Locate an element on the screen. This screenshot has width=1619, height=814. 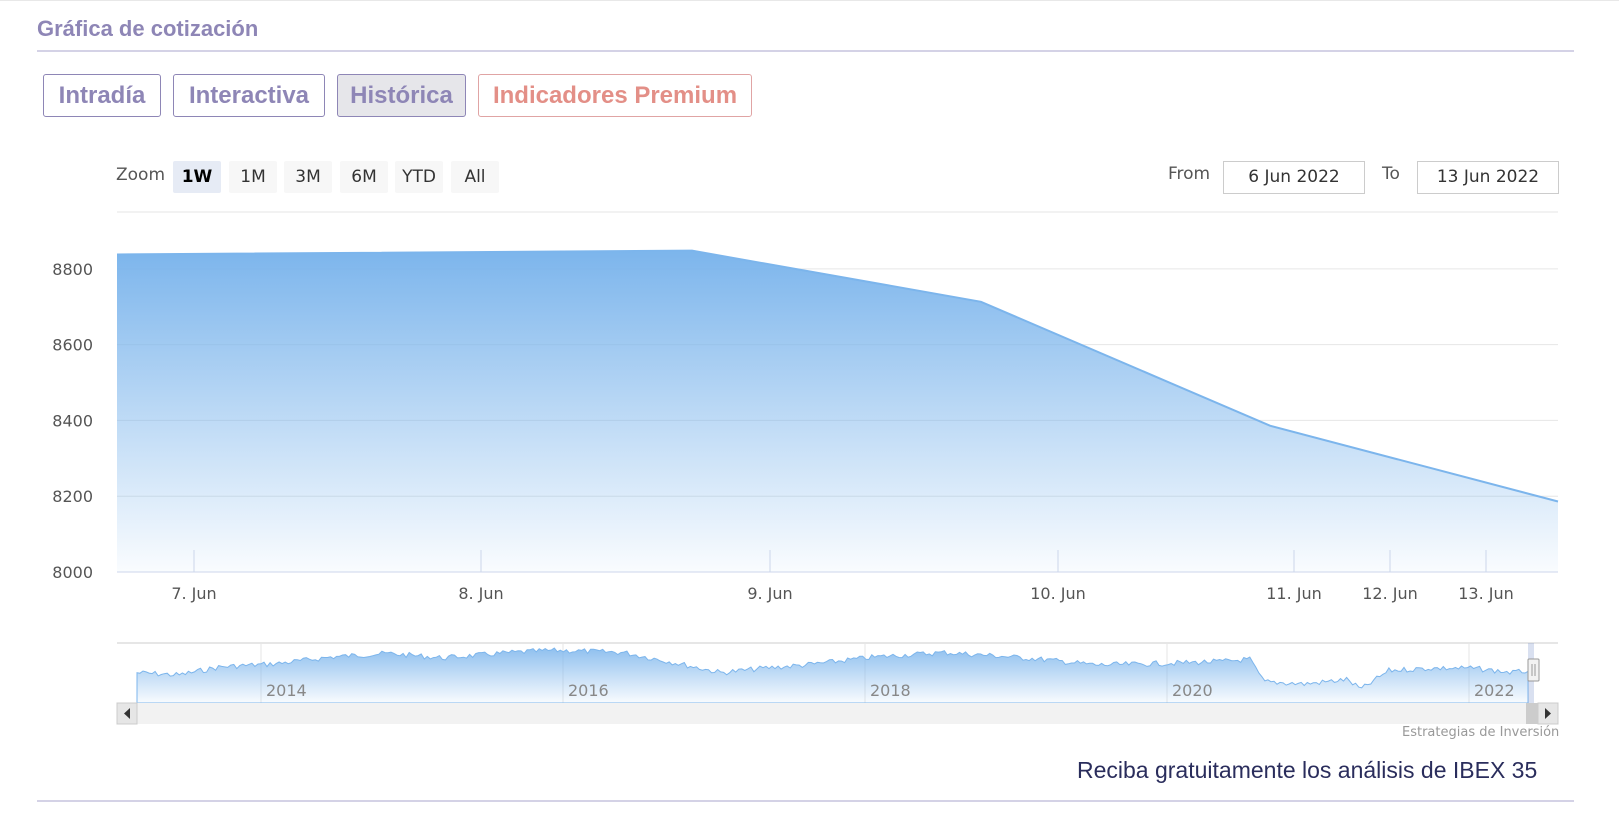
scrollbar-thumb is located at coordinates (1532, 713).